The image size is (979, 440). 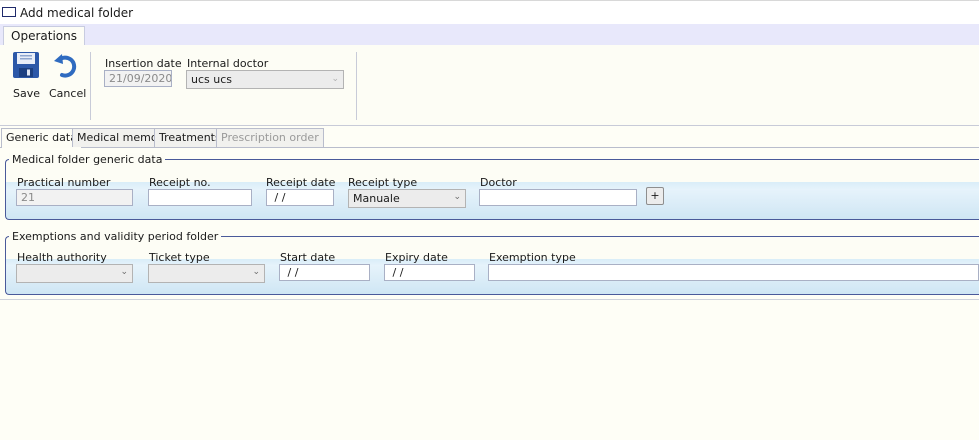 What do you see at coordinates (44, 35) in the screenshot?
I see `tab-operations: Operations` at bounding box center [44, 35].